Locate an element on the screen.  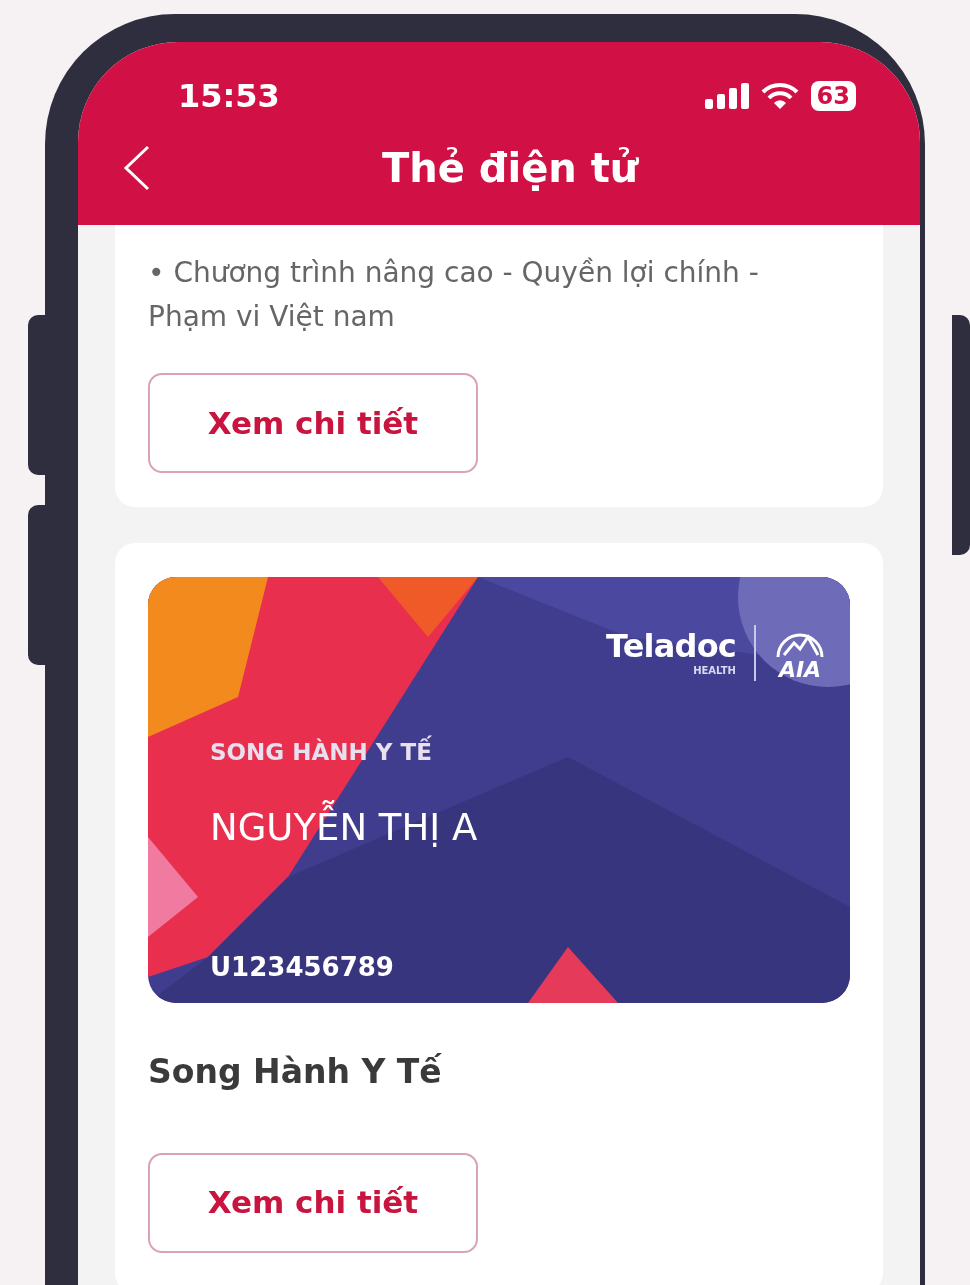
partner-logo-text: AIA is located at coordinates (800, 670).